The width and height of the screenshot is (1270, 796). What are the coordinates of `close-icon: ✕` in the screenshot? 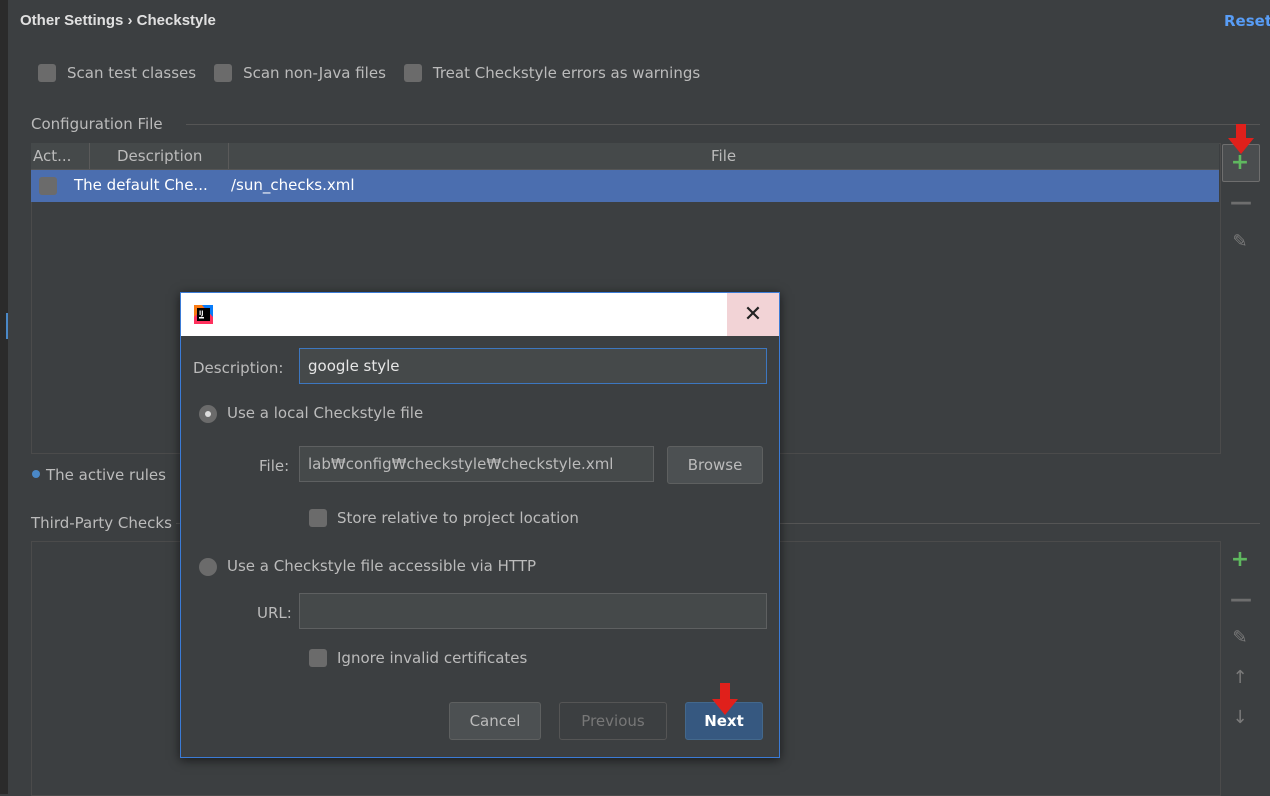 It's located at (753, 314).